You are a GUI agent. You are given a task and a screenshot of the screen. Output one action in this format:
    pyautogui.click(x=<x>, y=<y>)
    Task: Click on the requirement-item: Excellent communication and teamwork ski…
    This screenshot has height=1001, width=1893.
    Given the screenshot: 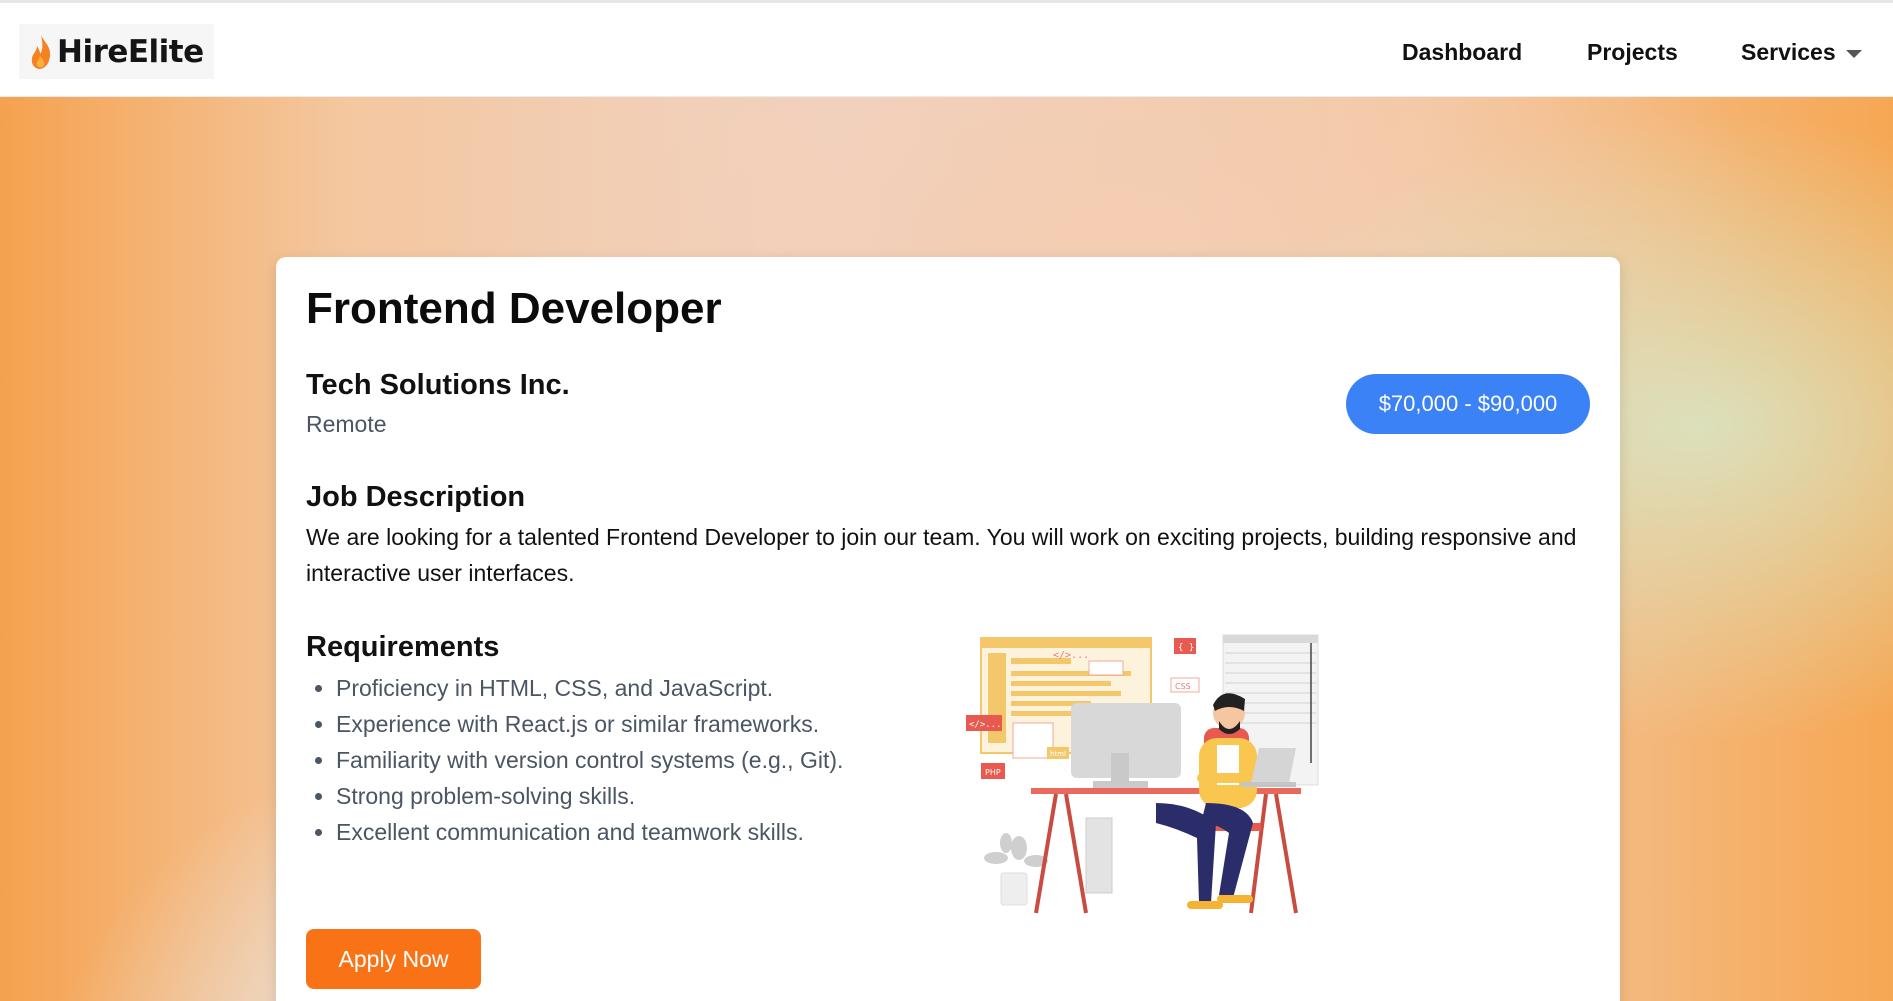 What is the action you would take?
    pyautogui.click(x=574, y=832)
    